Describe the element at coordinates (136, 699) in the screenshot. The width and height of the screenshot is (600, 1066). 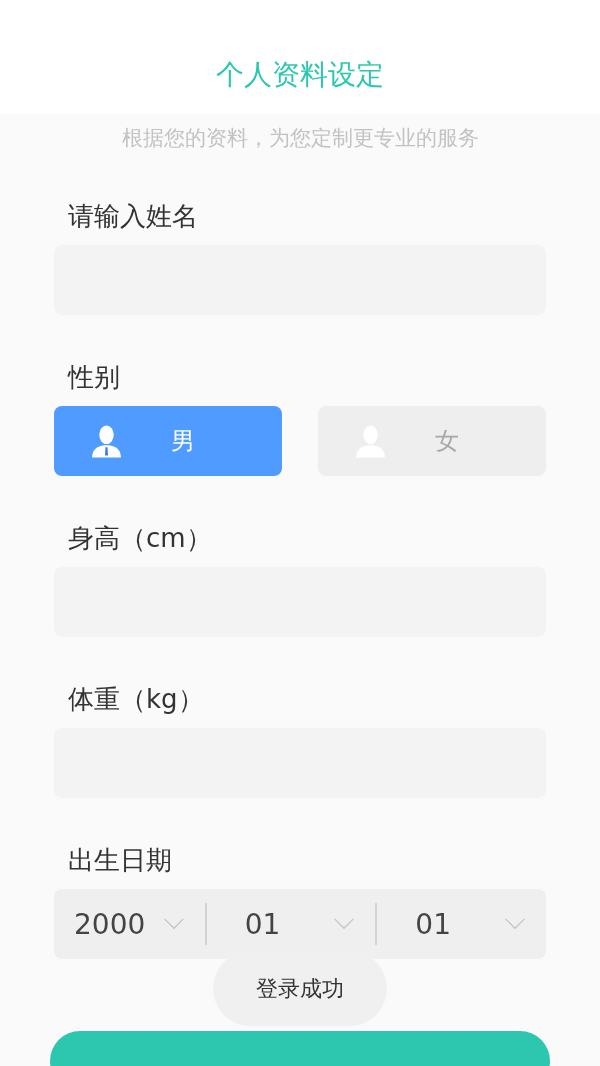
I see `field-label: 体重（kg）` at that location.